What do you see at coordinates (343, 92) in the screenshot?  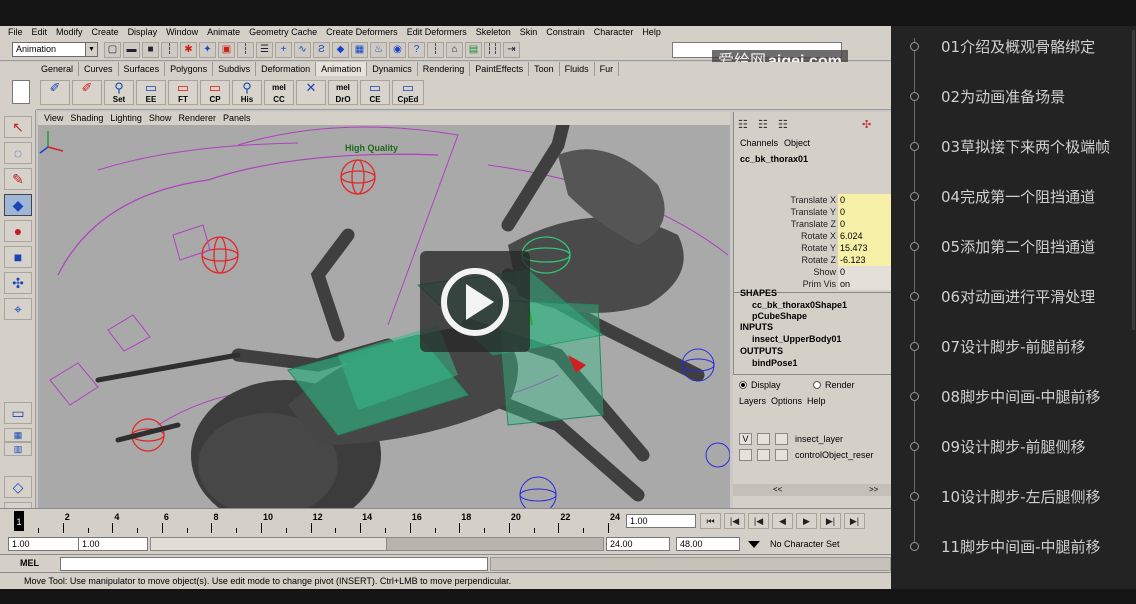 I see `shelf-button-dro: mel DrO` at bounding box center [343, 92].